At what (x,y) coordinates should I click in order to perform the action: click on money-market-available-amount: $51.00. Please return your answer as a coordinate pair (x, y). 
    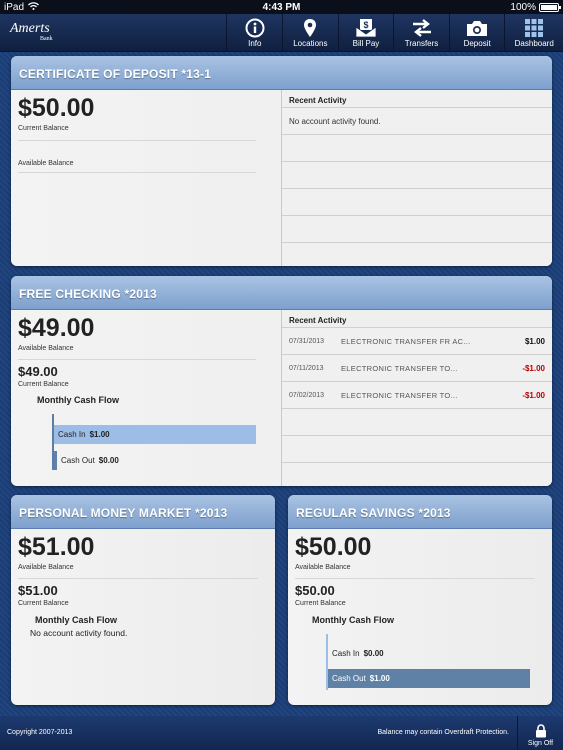
    Looking at the image, I should click on (56, 547).